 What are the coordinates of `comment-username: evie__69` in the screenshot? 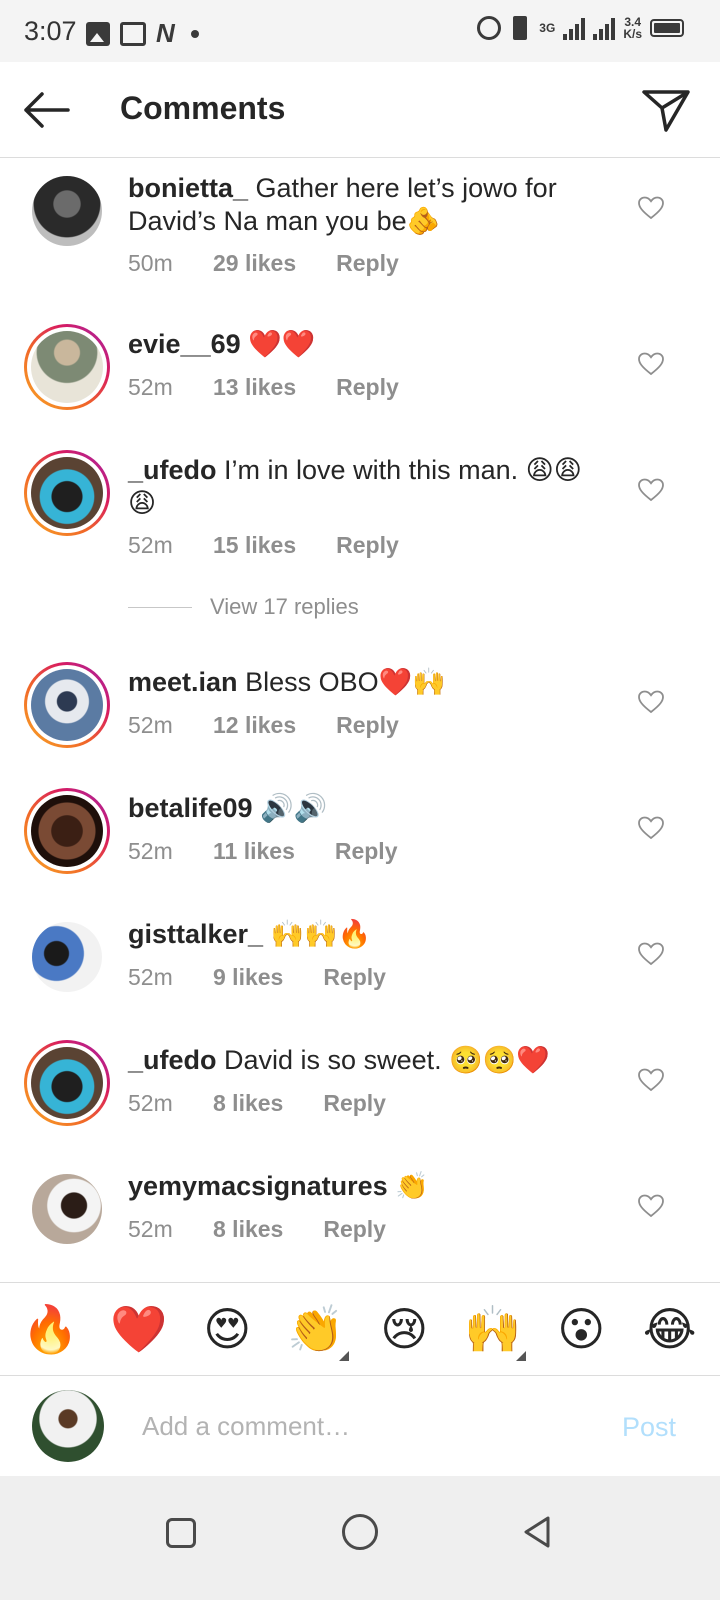 It's located at (184, 344).